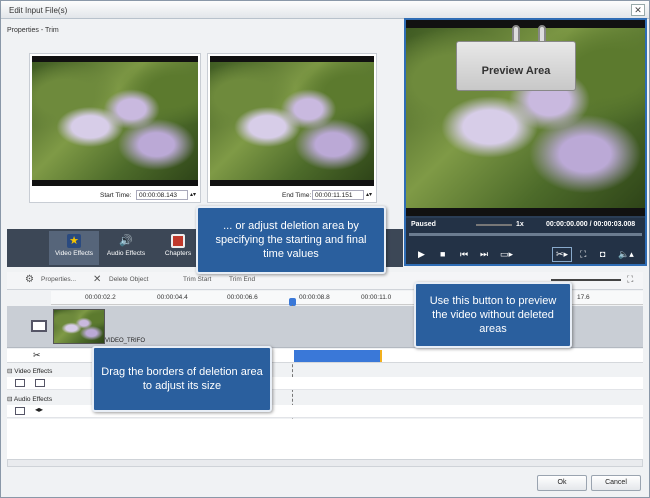 This screenshot has height=498, width=650. Describe the element at coordinates (126, 248) in the screenshot. I see `tab-audio-effects: 🔊 Audio Effects` at that location.